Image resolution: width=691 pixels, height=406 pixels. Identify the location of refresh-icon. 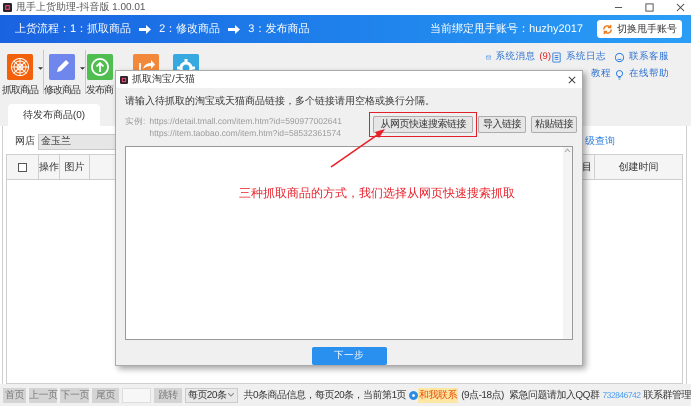
(607, 29).